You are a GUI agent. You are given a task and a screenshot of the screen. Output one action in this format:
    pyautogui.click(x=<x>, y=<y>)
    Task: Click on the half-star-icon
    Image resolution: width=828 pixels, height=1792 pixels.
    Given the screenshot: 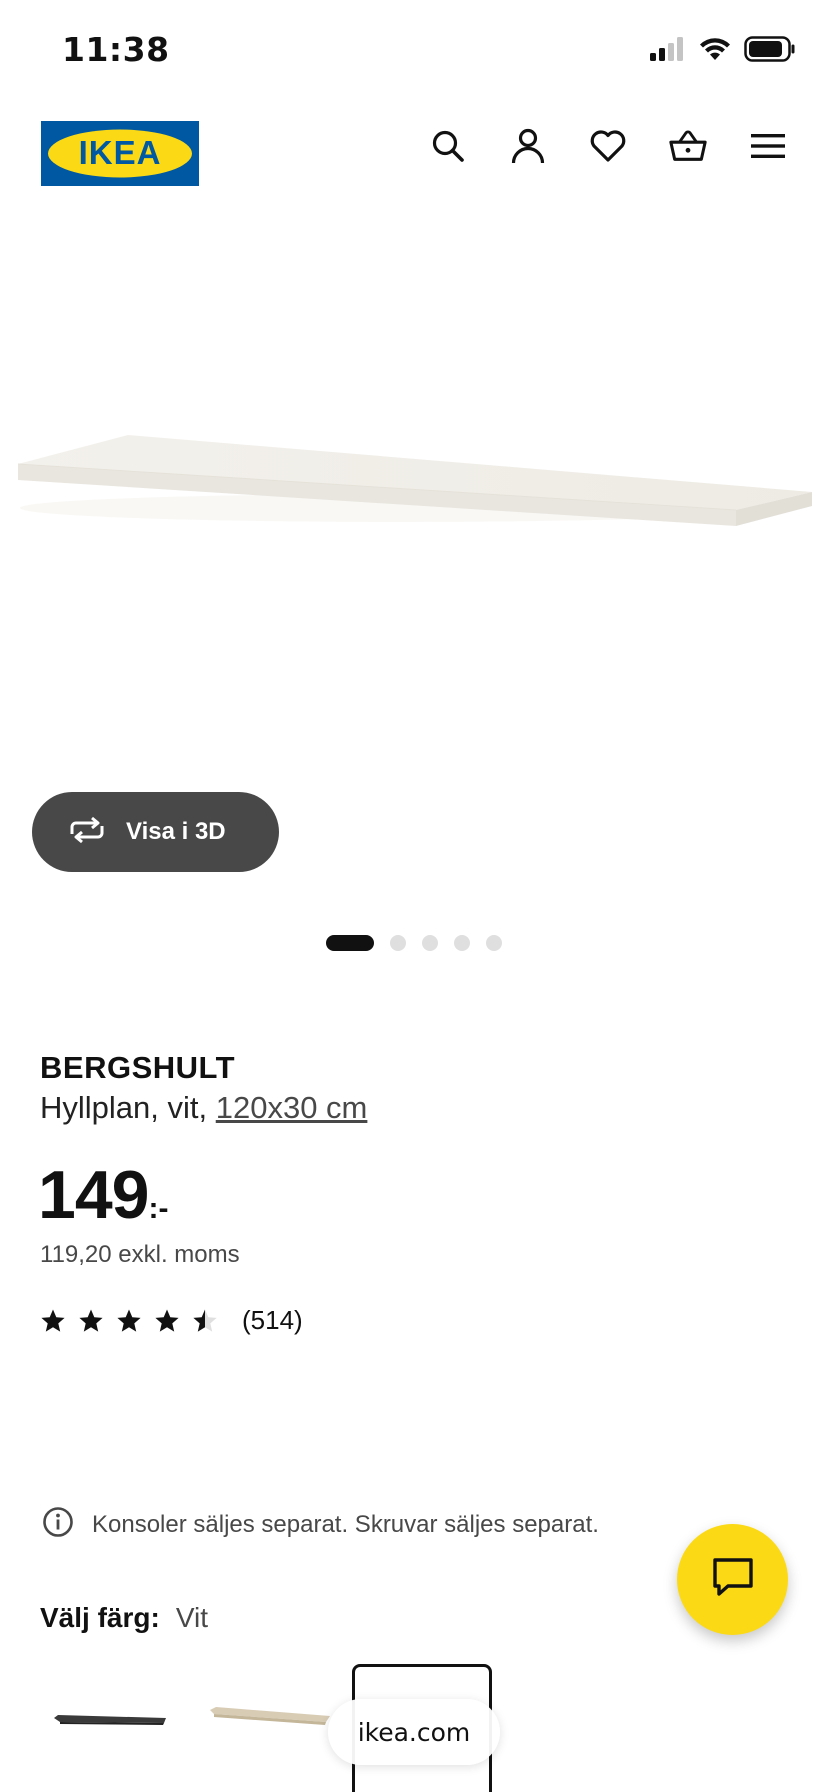 What is the action you would take?
    pyautogui.click(x=205, y=1320)
    